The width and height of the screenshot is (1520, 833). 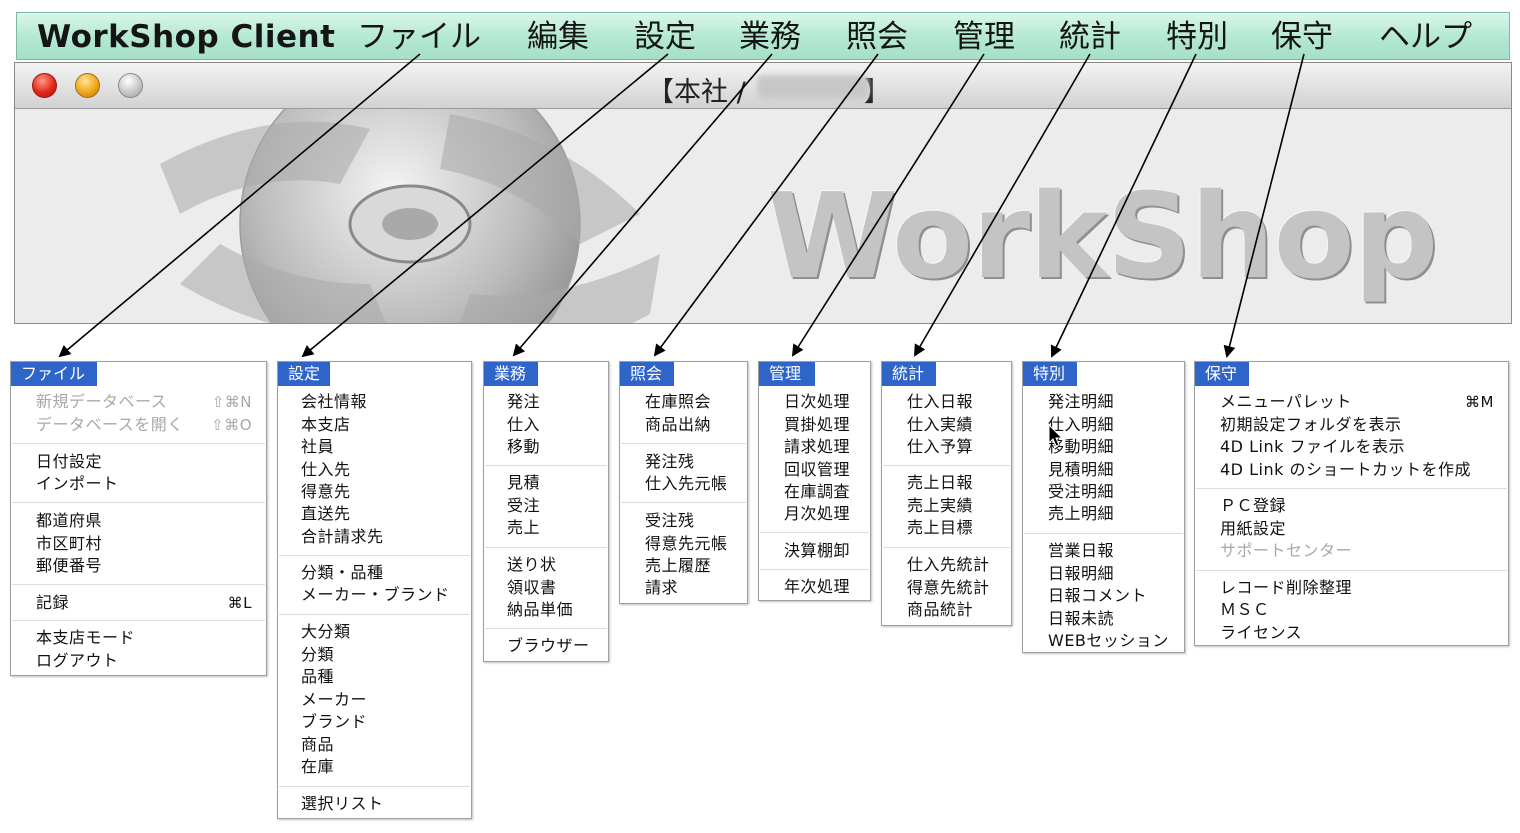 What do you see at coordinates (1345, 470) in the screenshot?
I see `menu-item-create-4dlink-shortcut: 4D Link のショートカットを作成` at bounding box center [1345, 470].